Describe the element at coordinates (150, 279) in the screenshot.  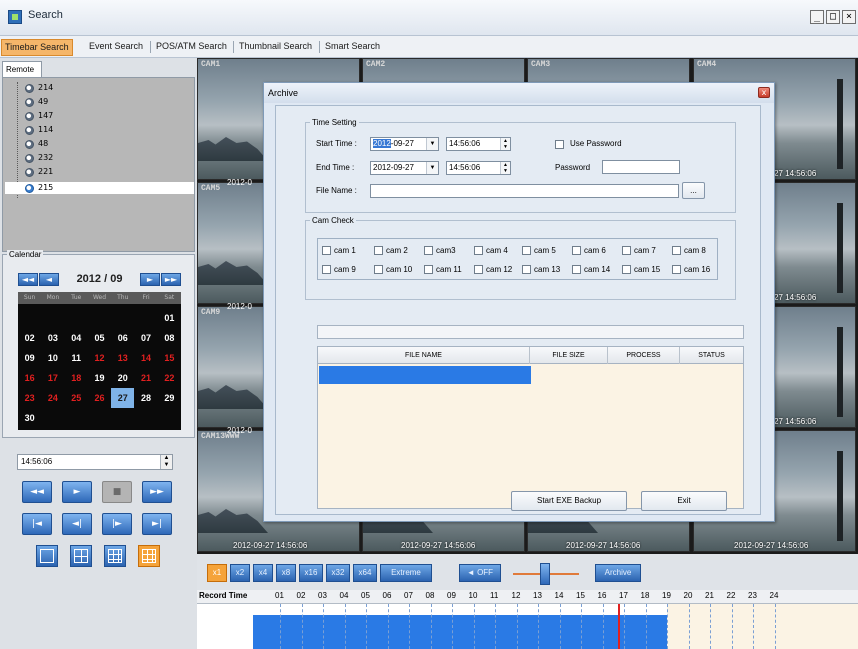
I see `next-month-button: ►` at that location.